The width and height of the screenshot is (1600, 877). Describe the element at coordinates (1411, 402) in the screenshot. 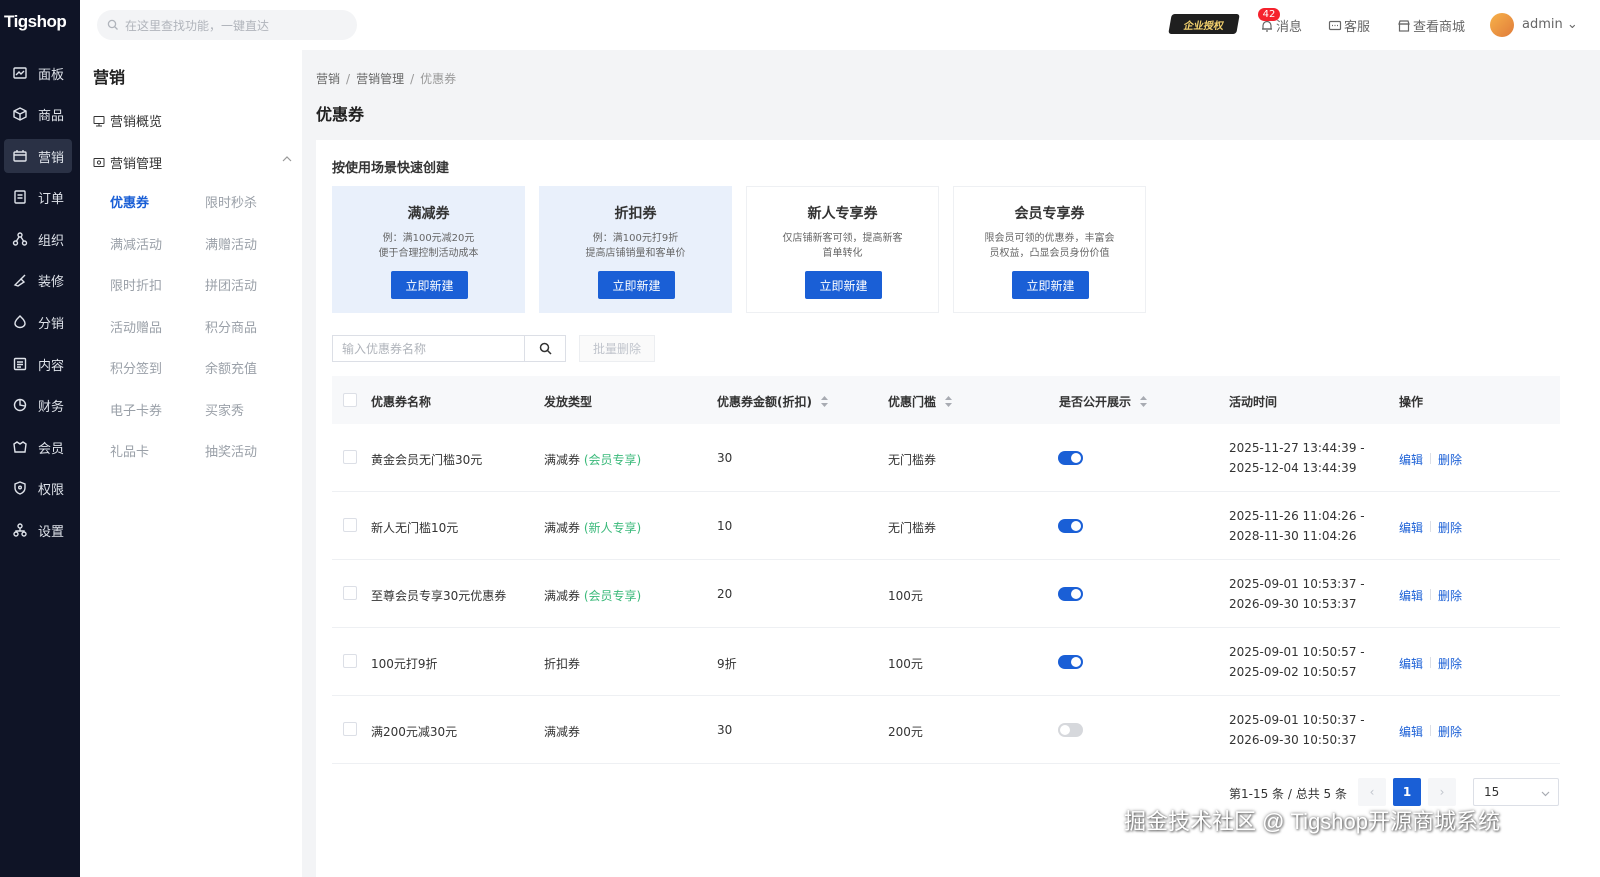

I see `col-header-label: 操作` at that location.